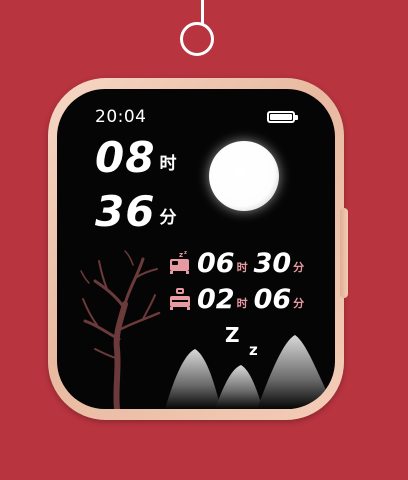  What do you see at coordinates (344, 253) in the screenshot?
I see `watch-crown-button` at bounding box center [344, 253].